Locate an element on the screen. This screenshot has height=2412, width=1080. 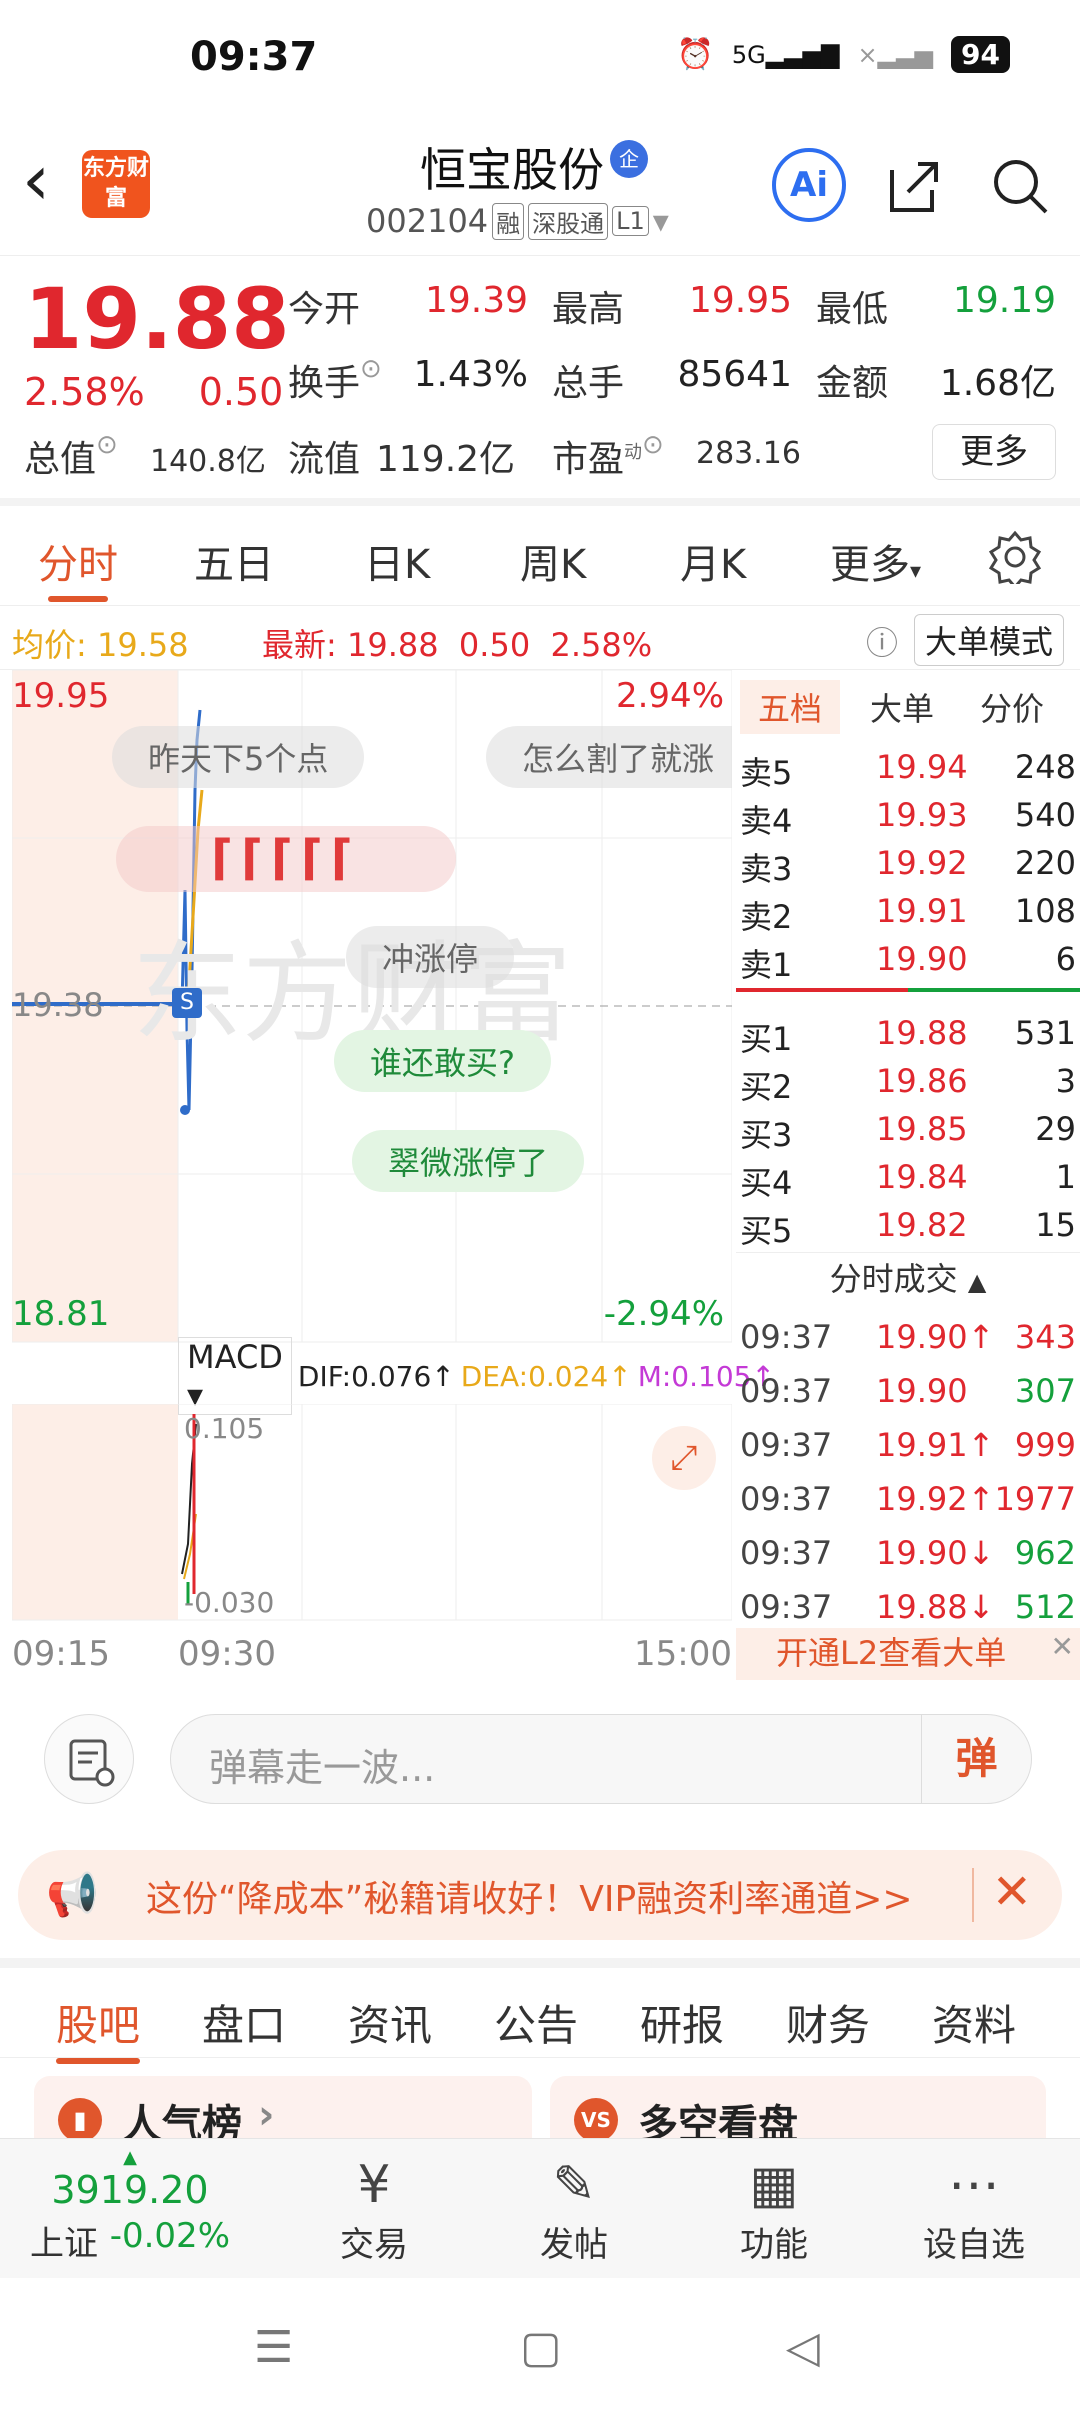
megaphone-icon: 📢 is located at coordinates (72, 1894).